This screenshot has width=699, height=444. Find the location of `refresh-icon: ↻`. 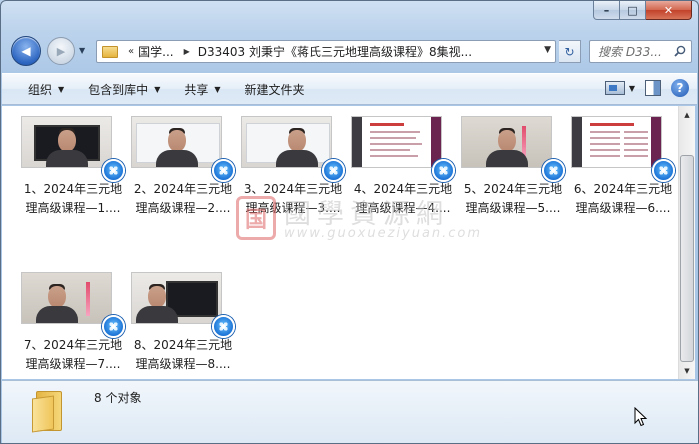

refresh-icon: ↻ is located at coordinates (569, 51).